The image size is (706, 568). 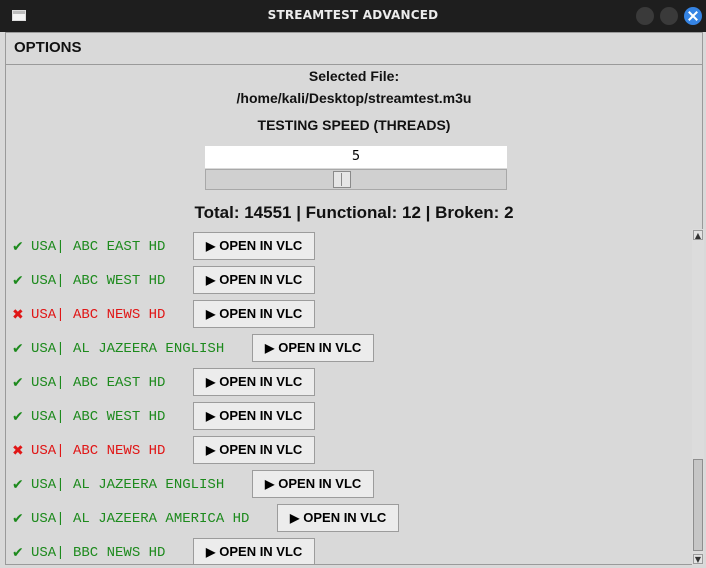 I want to click on scroll-up-arrow-icon: ▲, so click(x=698, y=235).